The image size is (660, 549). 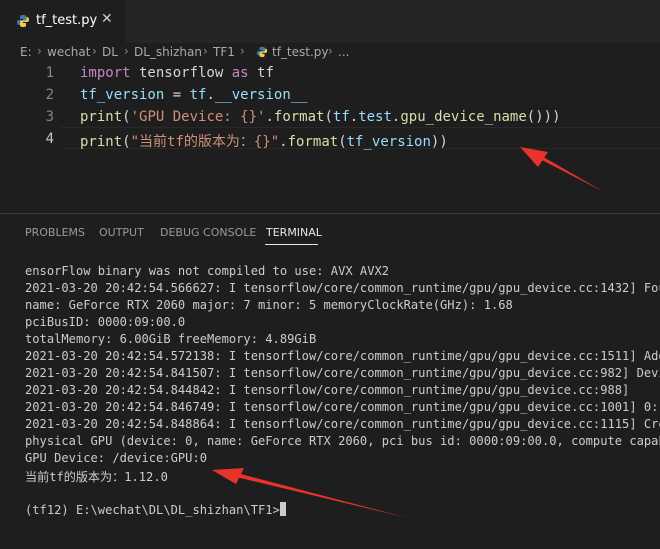 I want to click on code-token: ())), so click(x=543, y=117).